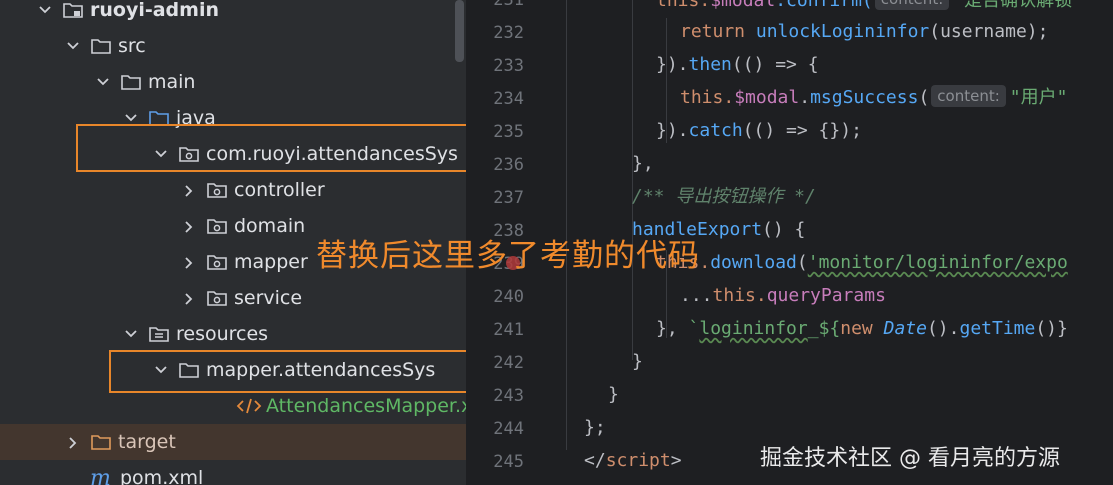 This screenshot has height=485, width=1113. I want to click on tree-item-label: service, so click(268, 298).